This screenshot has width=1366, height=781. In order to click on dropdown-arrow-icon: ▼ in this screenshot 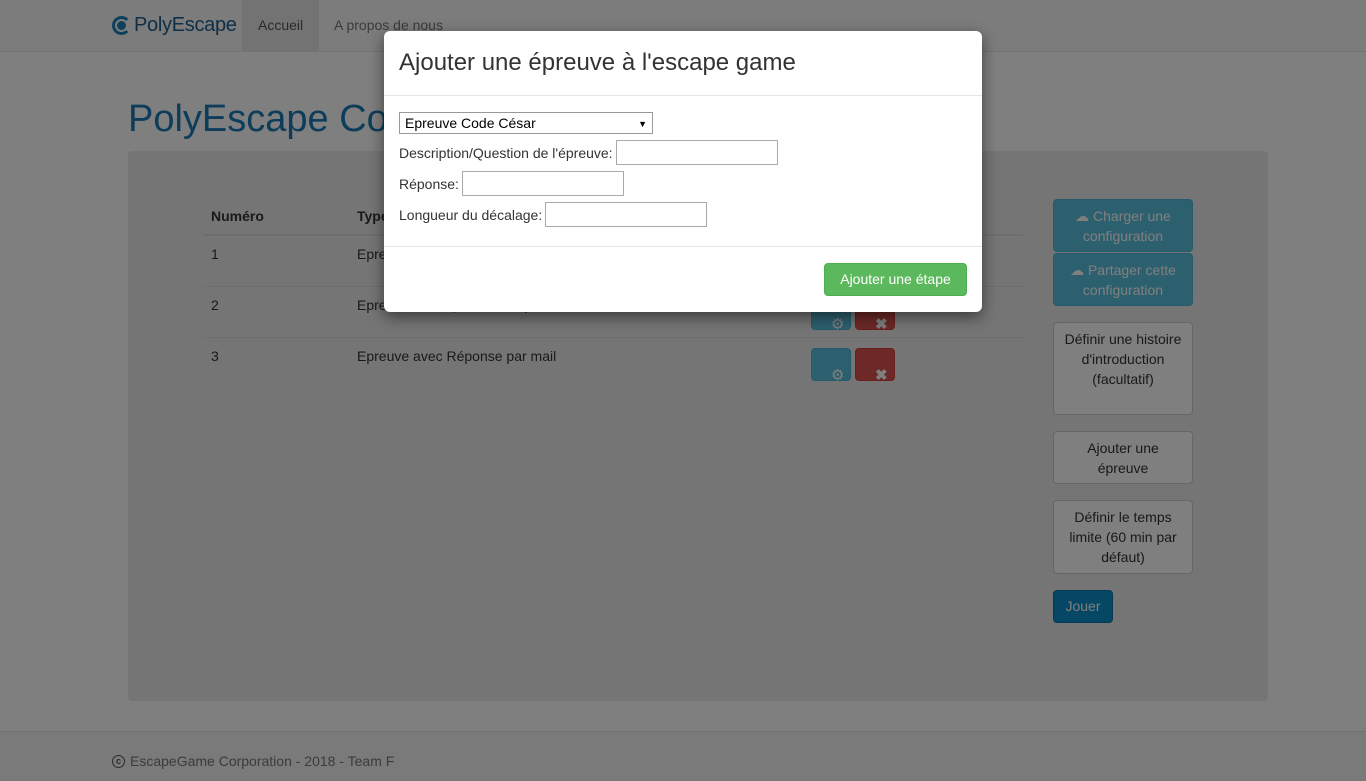, I will do `click(642, 124)`.